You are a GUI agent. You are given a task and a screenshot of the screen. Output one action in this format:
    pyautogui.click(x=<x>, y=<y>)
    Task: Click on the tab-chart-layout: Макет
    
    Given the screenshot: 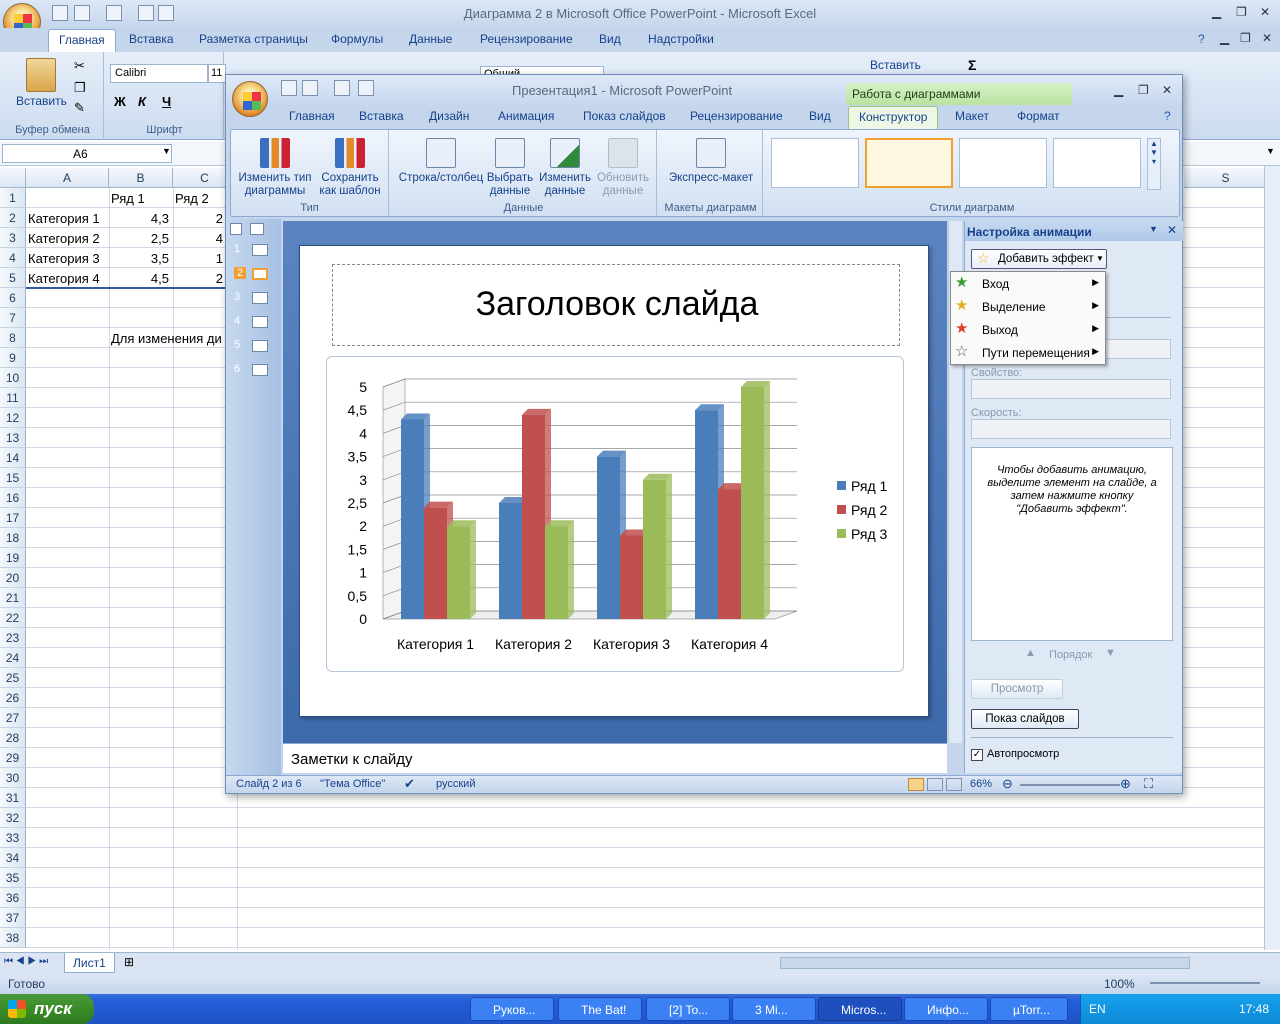 What is the action you would take?
    pyautogui.click(x=972, y=116)
    